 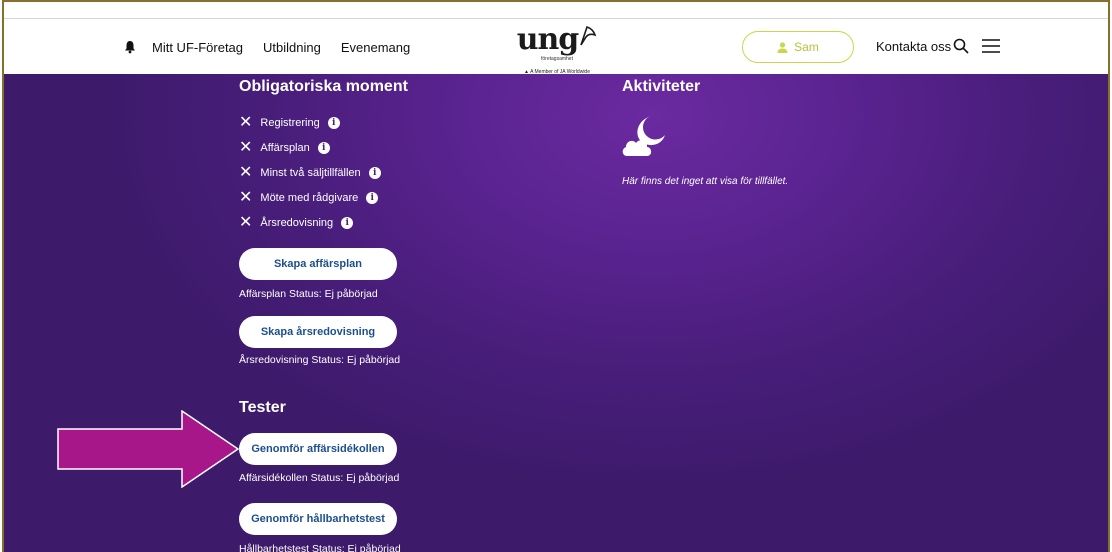 I want to click on user-icon, so click(x=782, y=47).